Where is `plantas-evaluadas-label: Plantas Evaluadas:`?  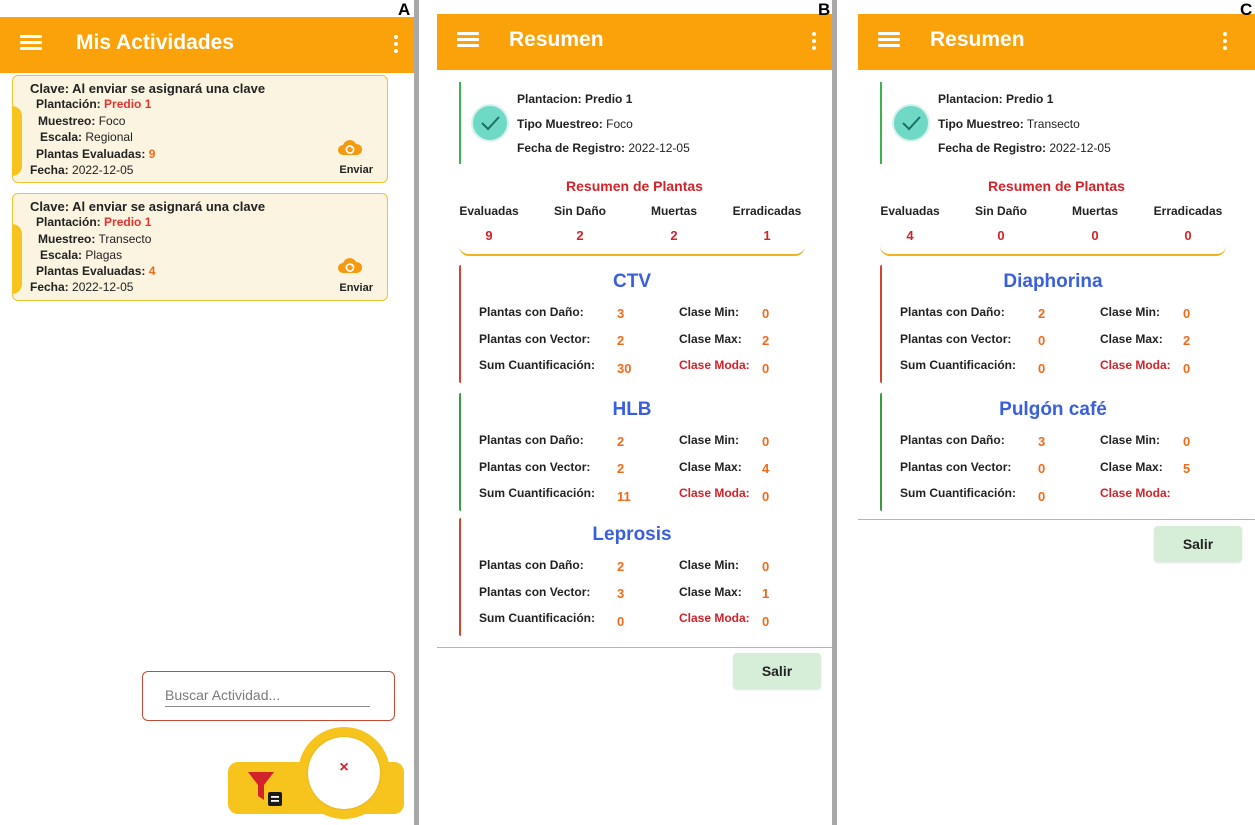 plantas-evaluadas-label: Plantas Evaluadas: is located at coordinates (91, 271).